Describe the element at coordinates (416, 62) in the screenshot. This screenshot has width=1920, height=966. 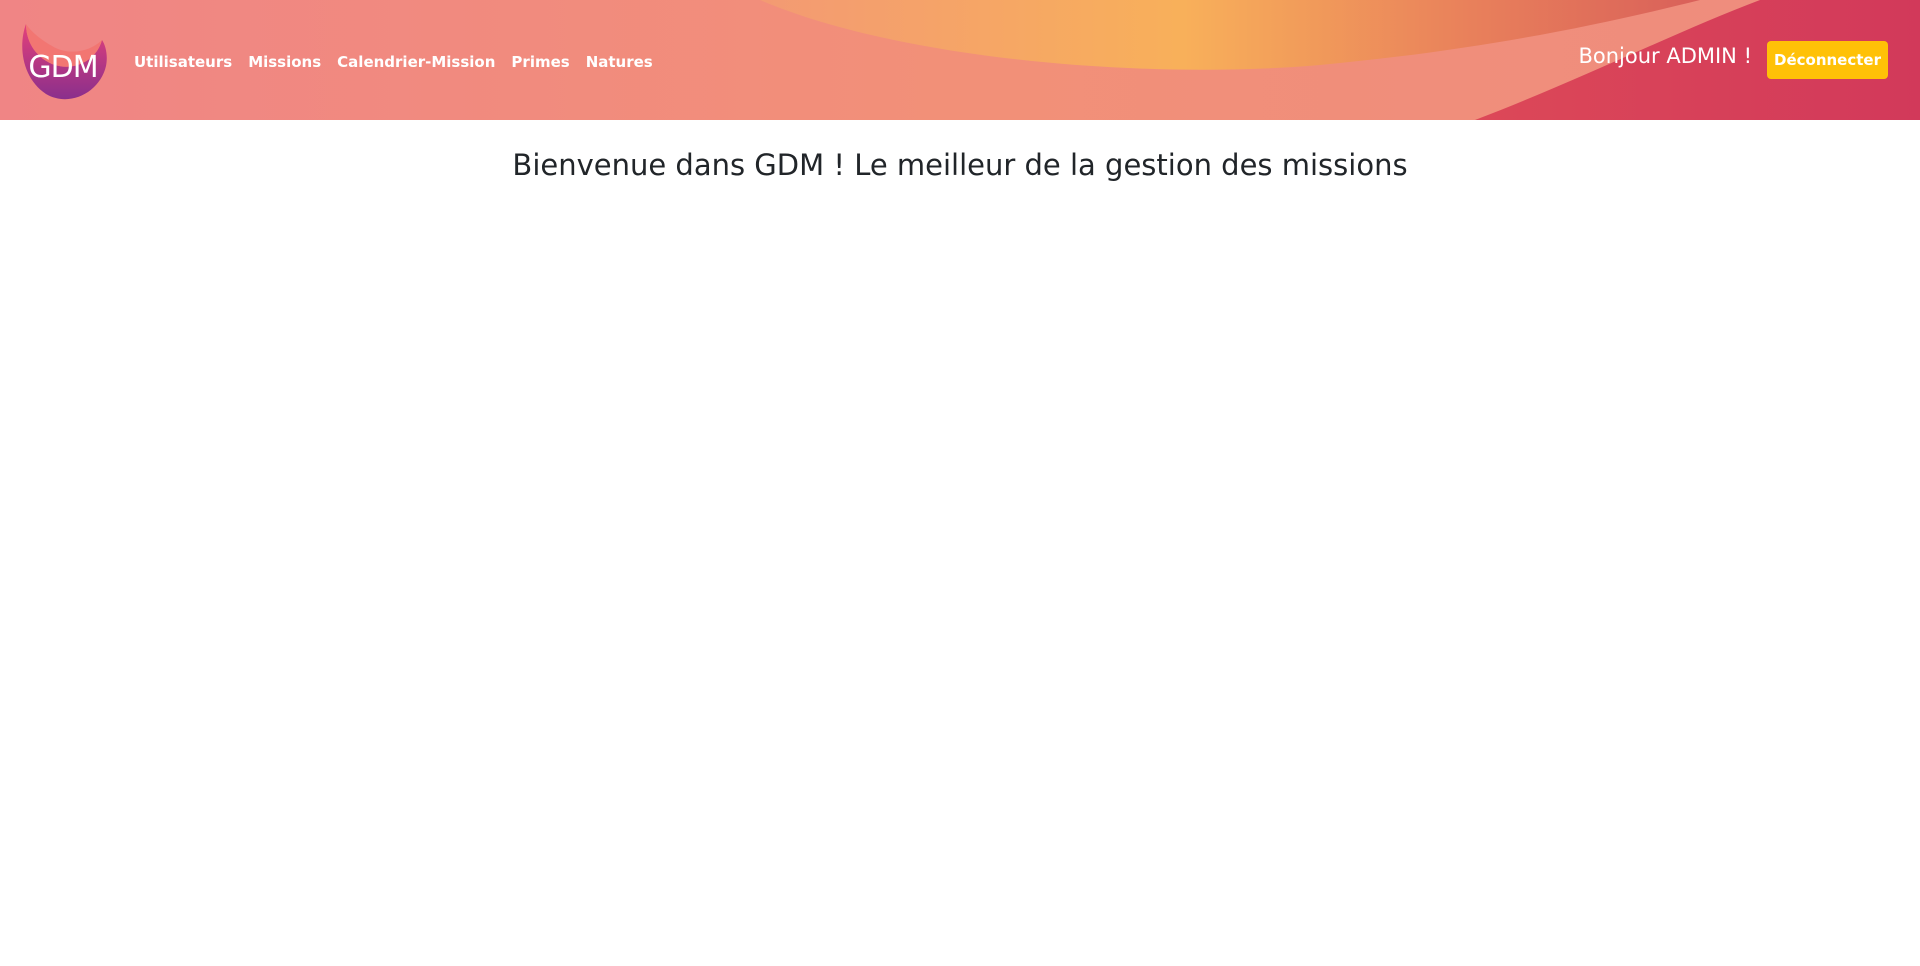
I see `nav-item-calendrier-mission: Calendrier-Mission` at that location.